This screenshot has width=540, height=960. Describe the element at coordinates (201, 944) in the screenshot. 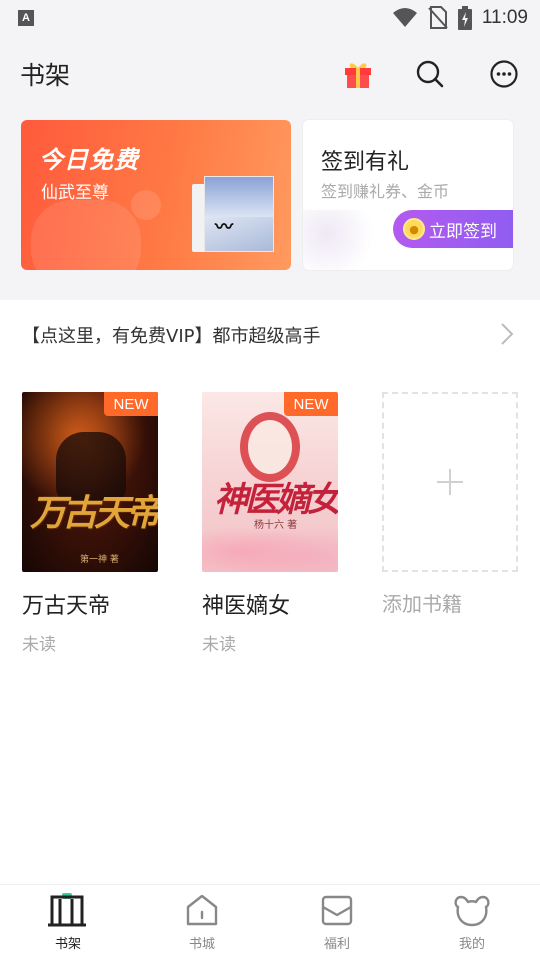

I see `tab-label: 书城` at that location.